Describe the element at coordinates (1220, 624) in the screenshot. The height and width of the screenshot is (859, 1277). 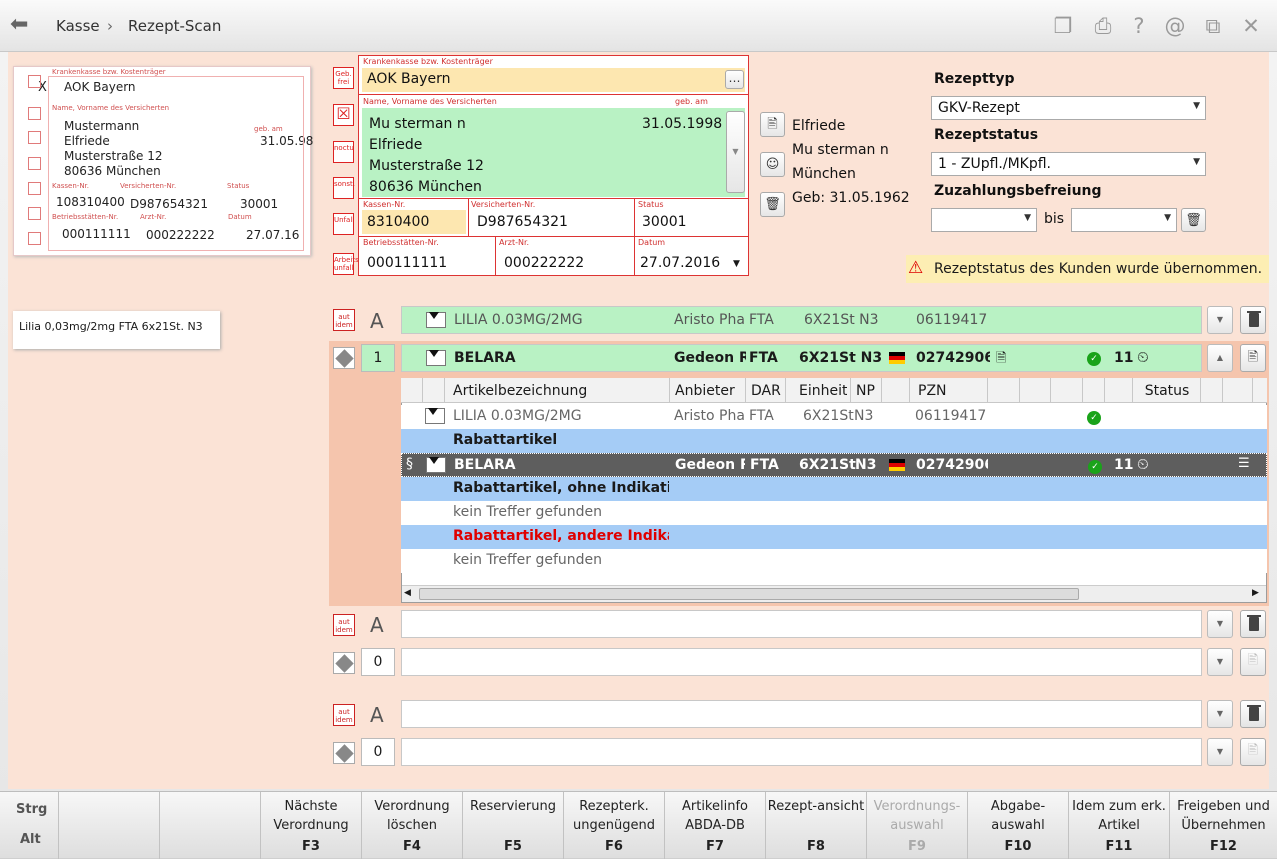
I see `line3-dropdown-button: ▼` at that location.